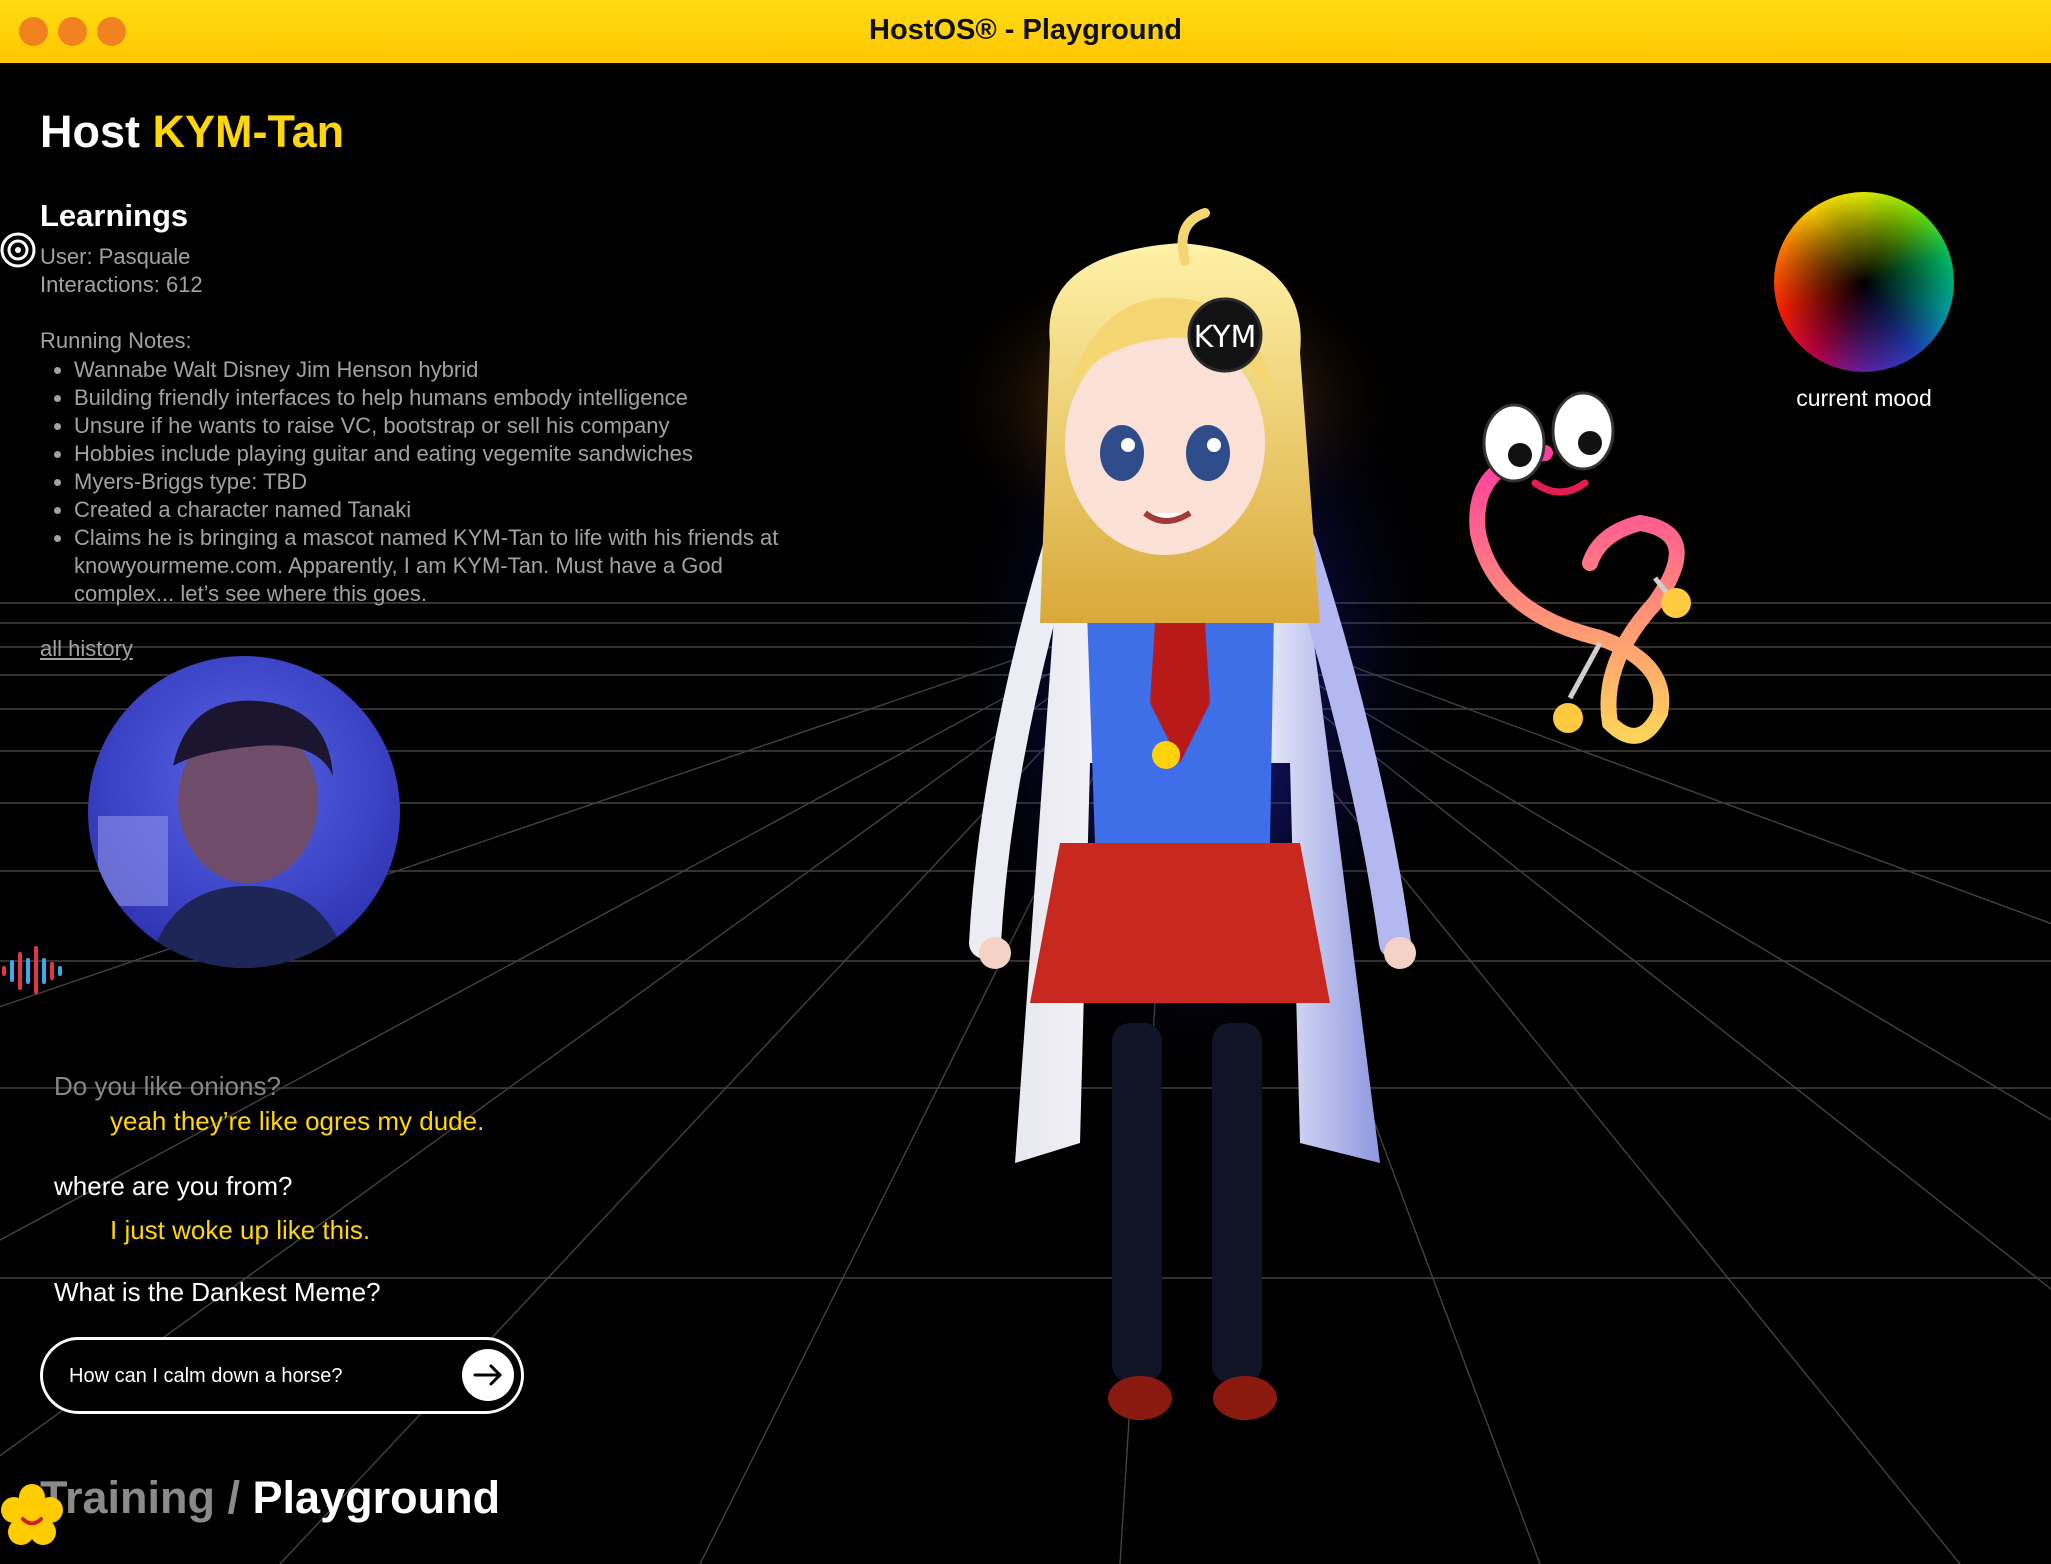 The height and width of the screenshot is (1564, 2051). Describe the element at coordinates (114, 215) in the screenshot. I see `learnings-heading: Learnings` at that location.